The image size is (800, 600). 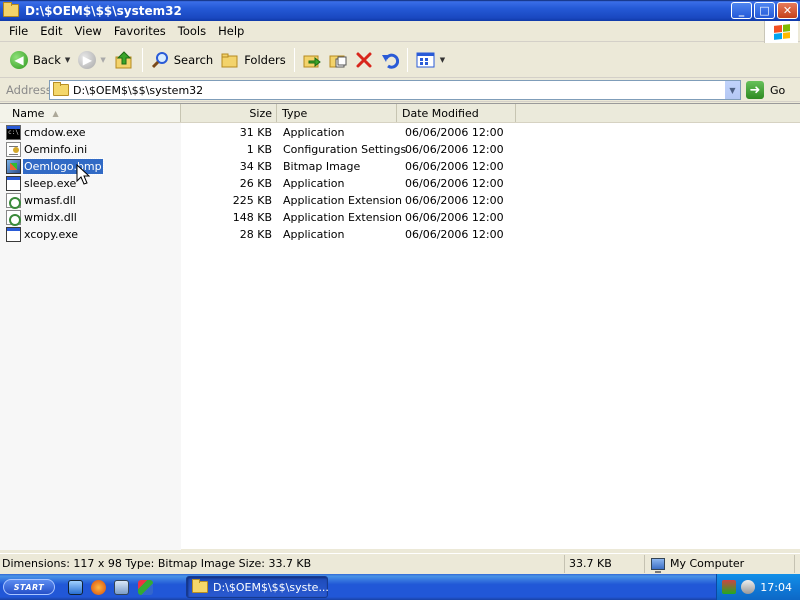 What do you see at coordinates (90, 132) in the screenshot?
I see `file-name-cell: cmdow.exe` at bounding box center [90, 132].